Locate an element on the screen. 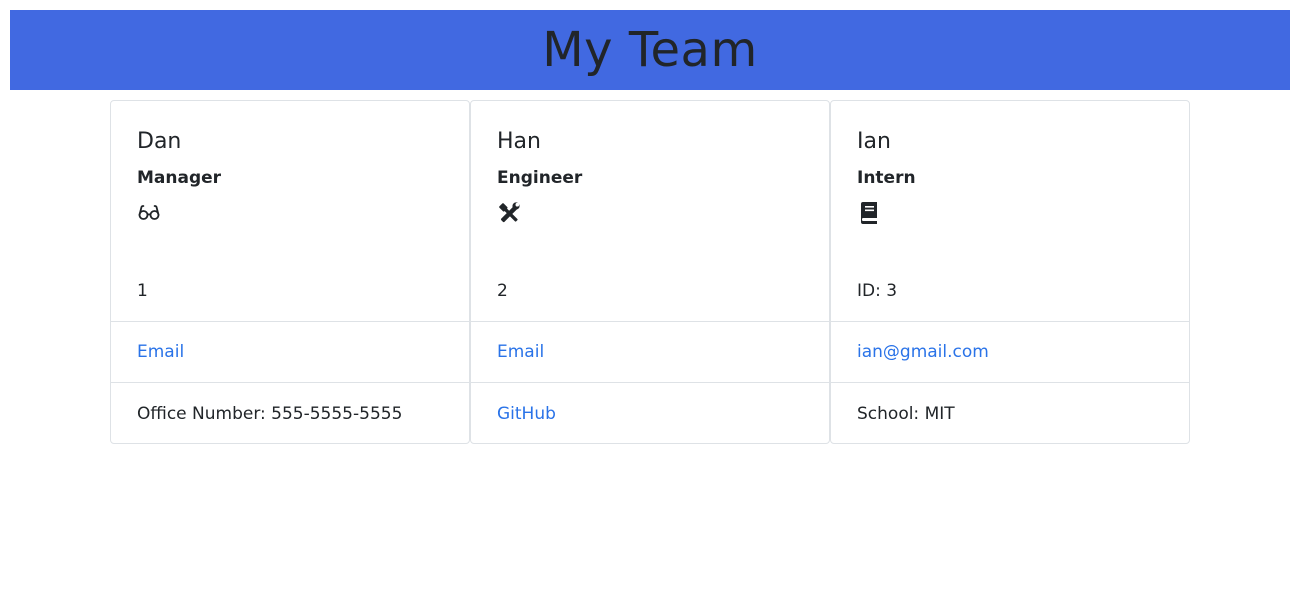 This screenshot has width=1291, height=610. list-item-github: GitHub is located at coordinates (650, 413).